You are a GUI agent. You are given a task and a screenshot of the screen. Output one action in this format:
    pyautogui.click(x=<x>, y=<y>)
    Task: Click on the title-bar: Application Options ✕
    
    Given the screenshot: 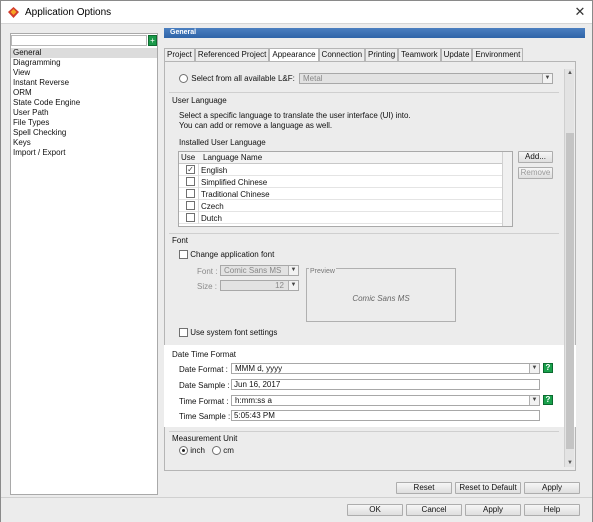 What is the action you would take?
    pyautogui.click(x=296, y=12)
    